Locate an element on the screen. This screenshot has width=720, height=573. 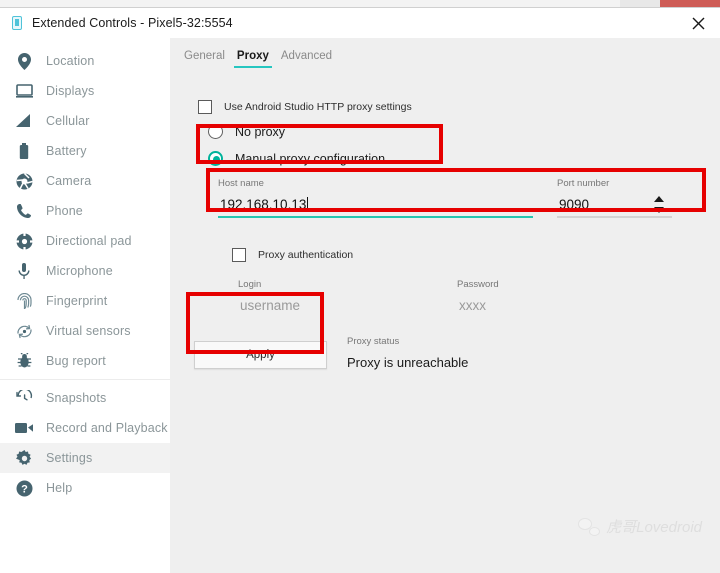
background-window-controls is located at coordinates (640, 3).